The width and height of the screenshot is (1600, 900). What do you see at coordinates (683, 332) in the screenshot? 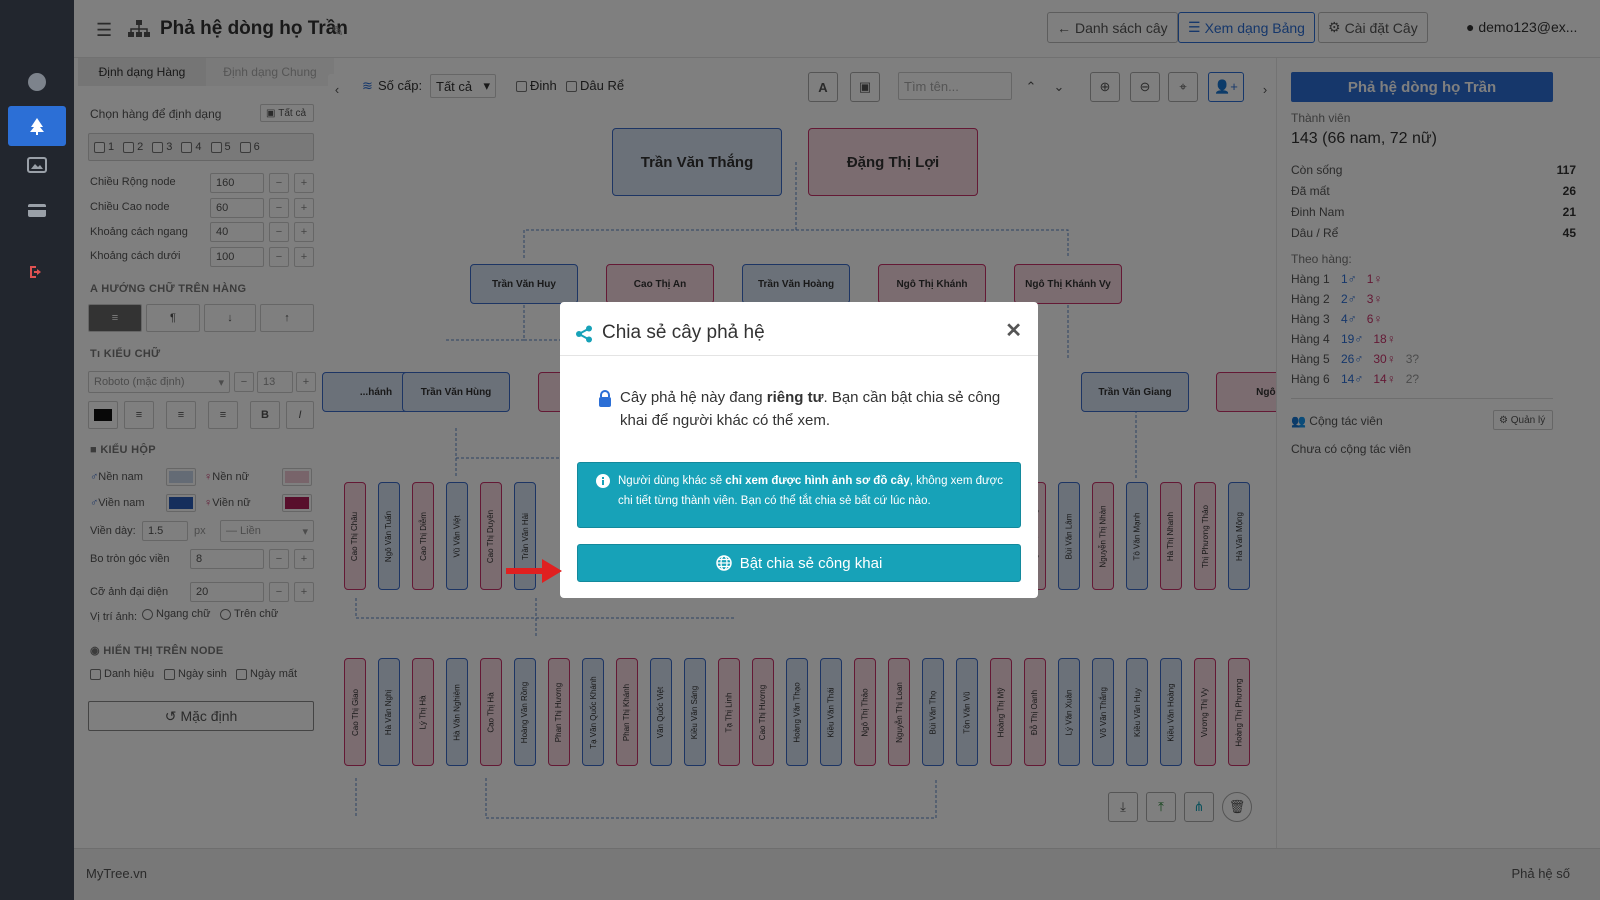
I see `modal-title: Chia sẻ cây phả hệ` at bounding box center [683, 332].